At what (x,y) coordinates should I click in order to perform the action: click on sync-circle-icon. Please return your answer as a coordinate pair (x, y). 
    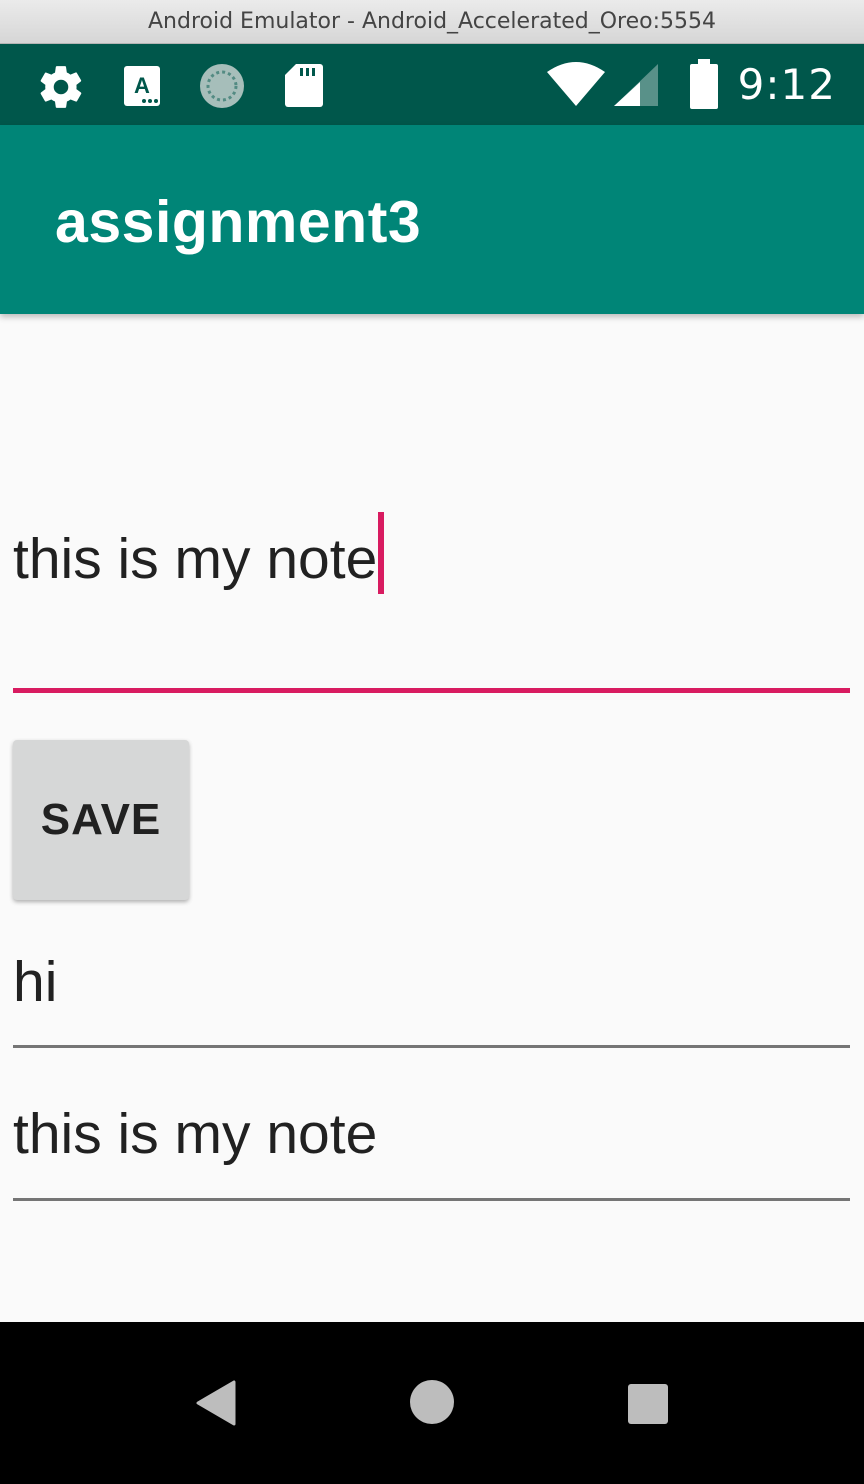
    Looking at the image, I should click on (222, 88).